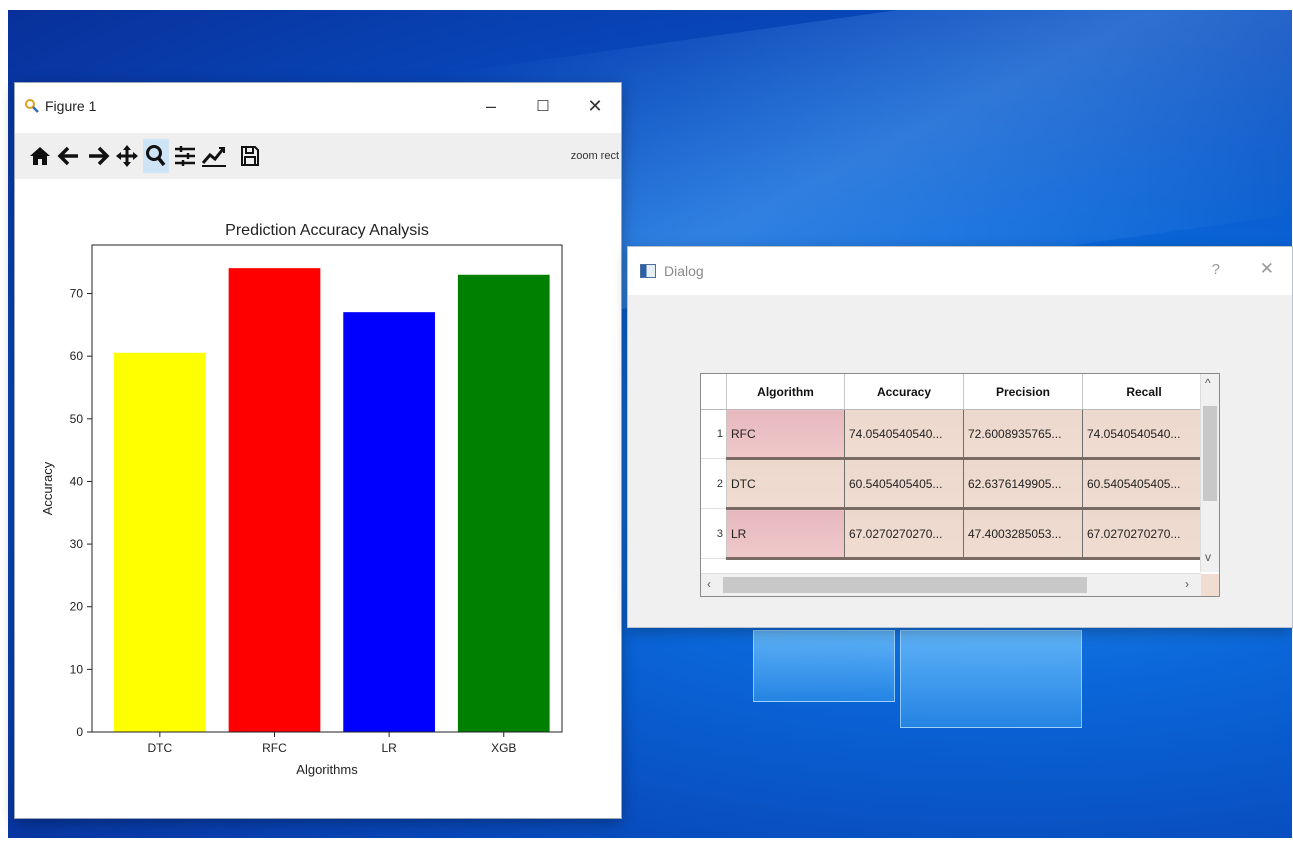  I want to click on close-button: ✕, so click(595, 106).